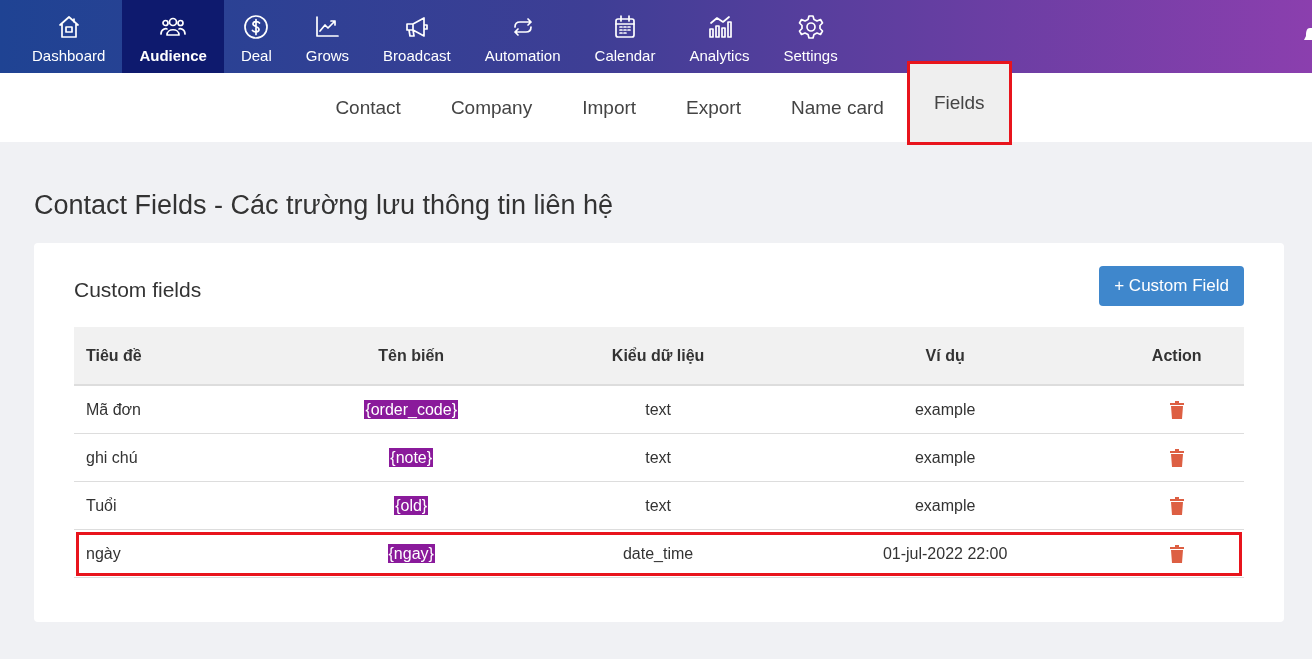 The height and width of the screenshot is (659, 1312). What do you see at coordinates (1176, 356) in the screenshot?
I see `column-header: Action` at bounding box center [1176, 356].